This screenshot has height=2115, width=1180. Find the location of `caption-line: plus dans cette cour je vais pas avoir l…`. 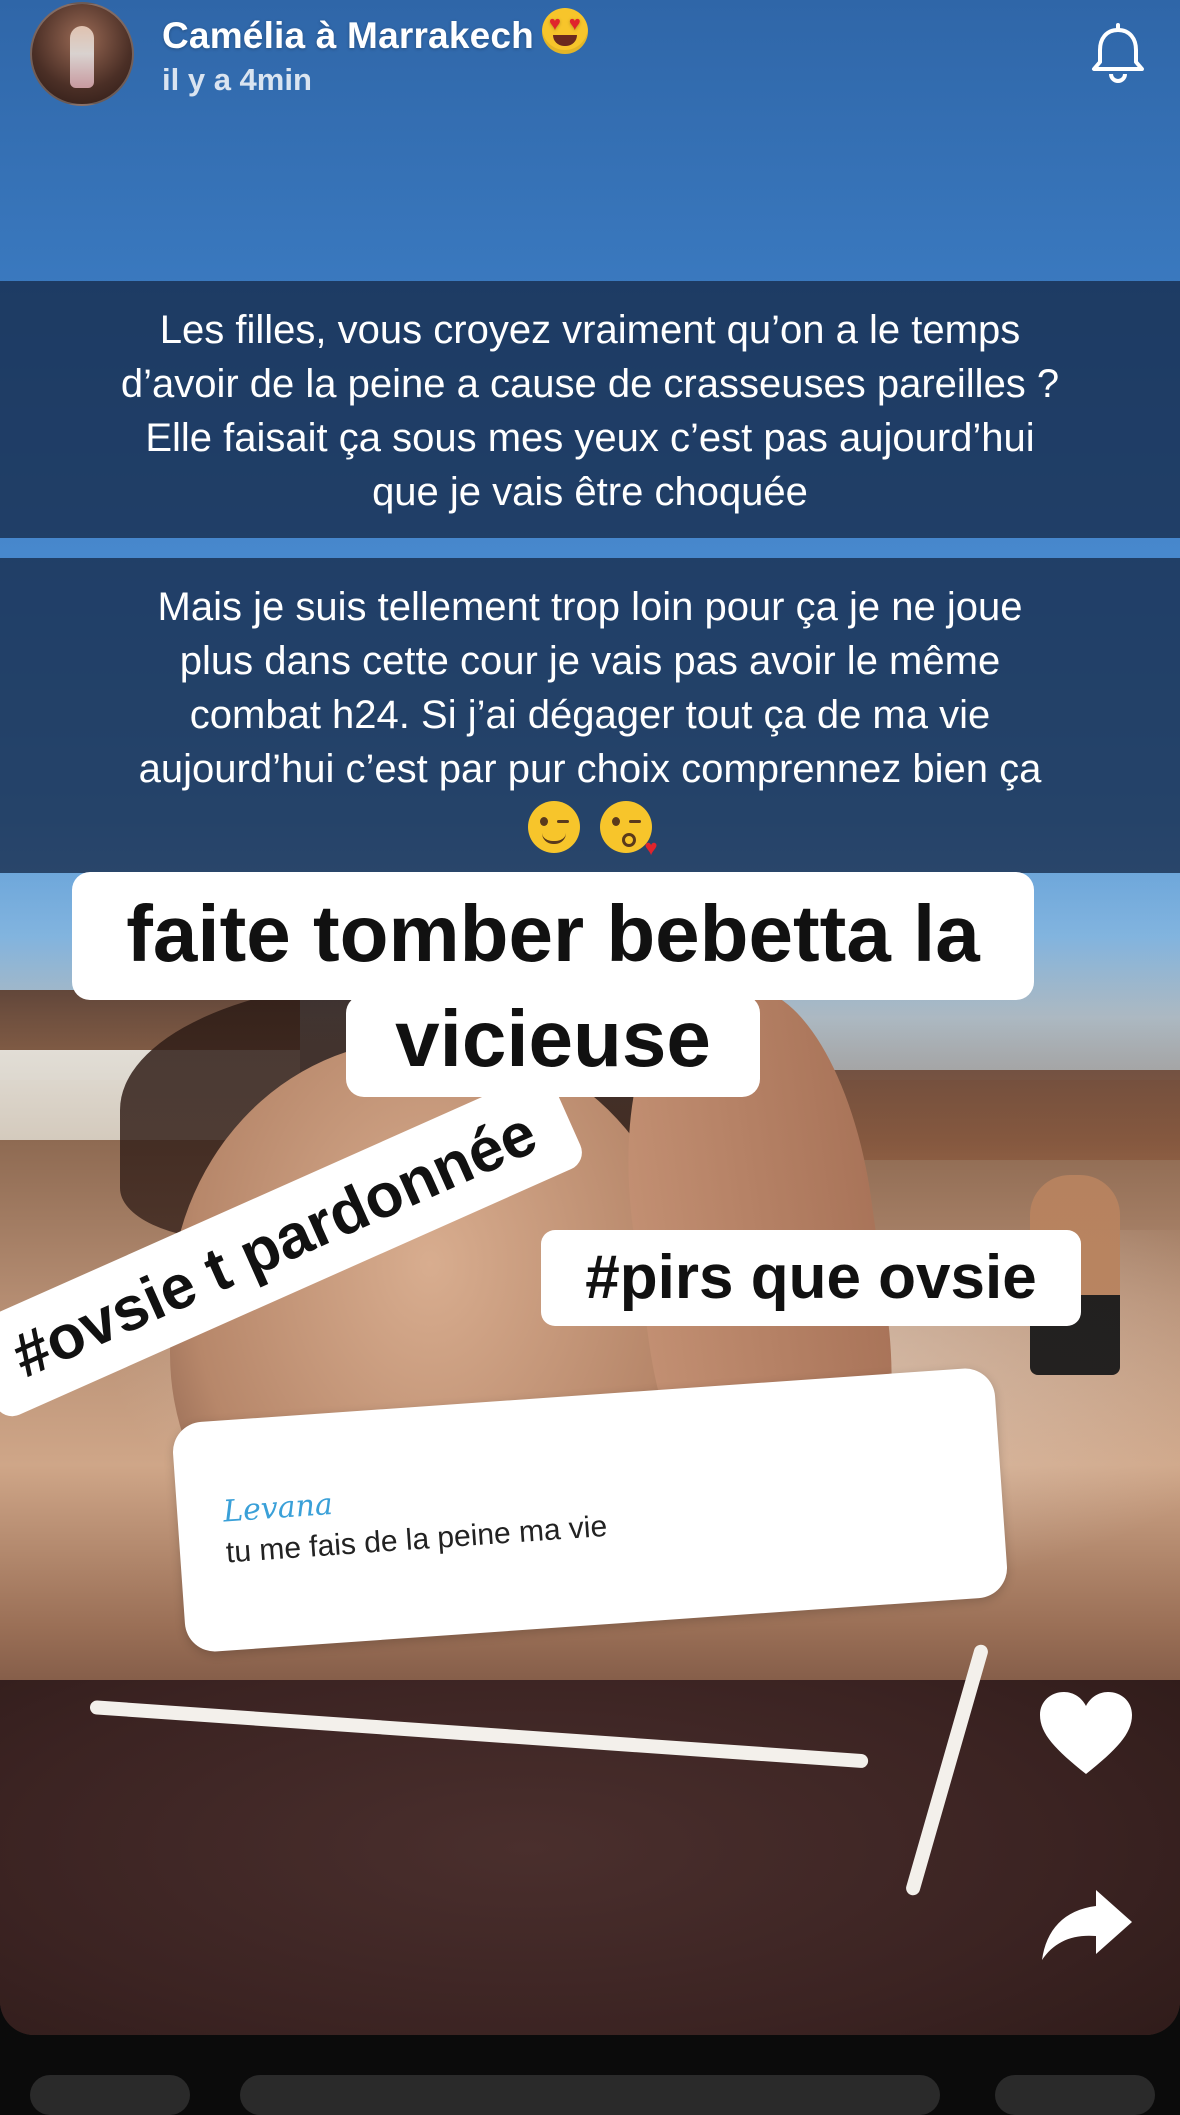

caption-line: plus dans cette cour je vais pas avoir l… is located at coordinates (590, 661).